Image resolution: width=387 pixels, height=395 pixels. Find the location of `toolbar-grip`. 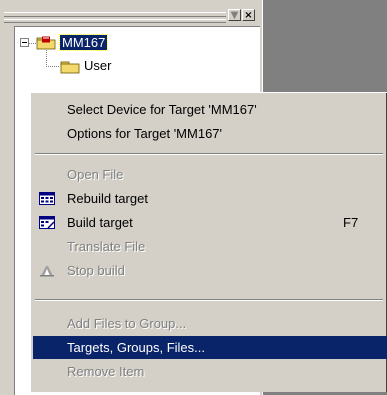

toolbar-grip is located at coordinates (115, 17).